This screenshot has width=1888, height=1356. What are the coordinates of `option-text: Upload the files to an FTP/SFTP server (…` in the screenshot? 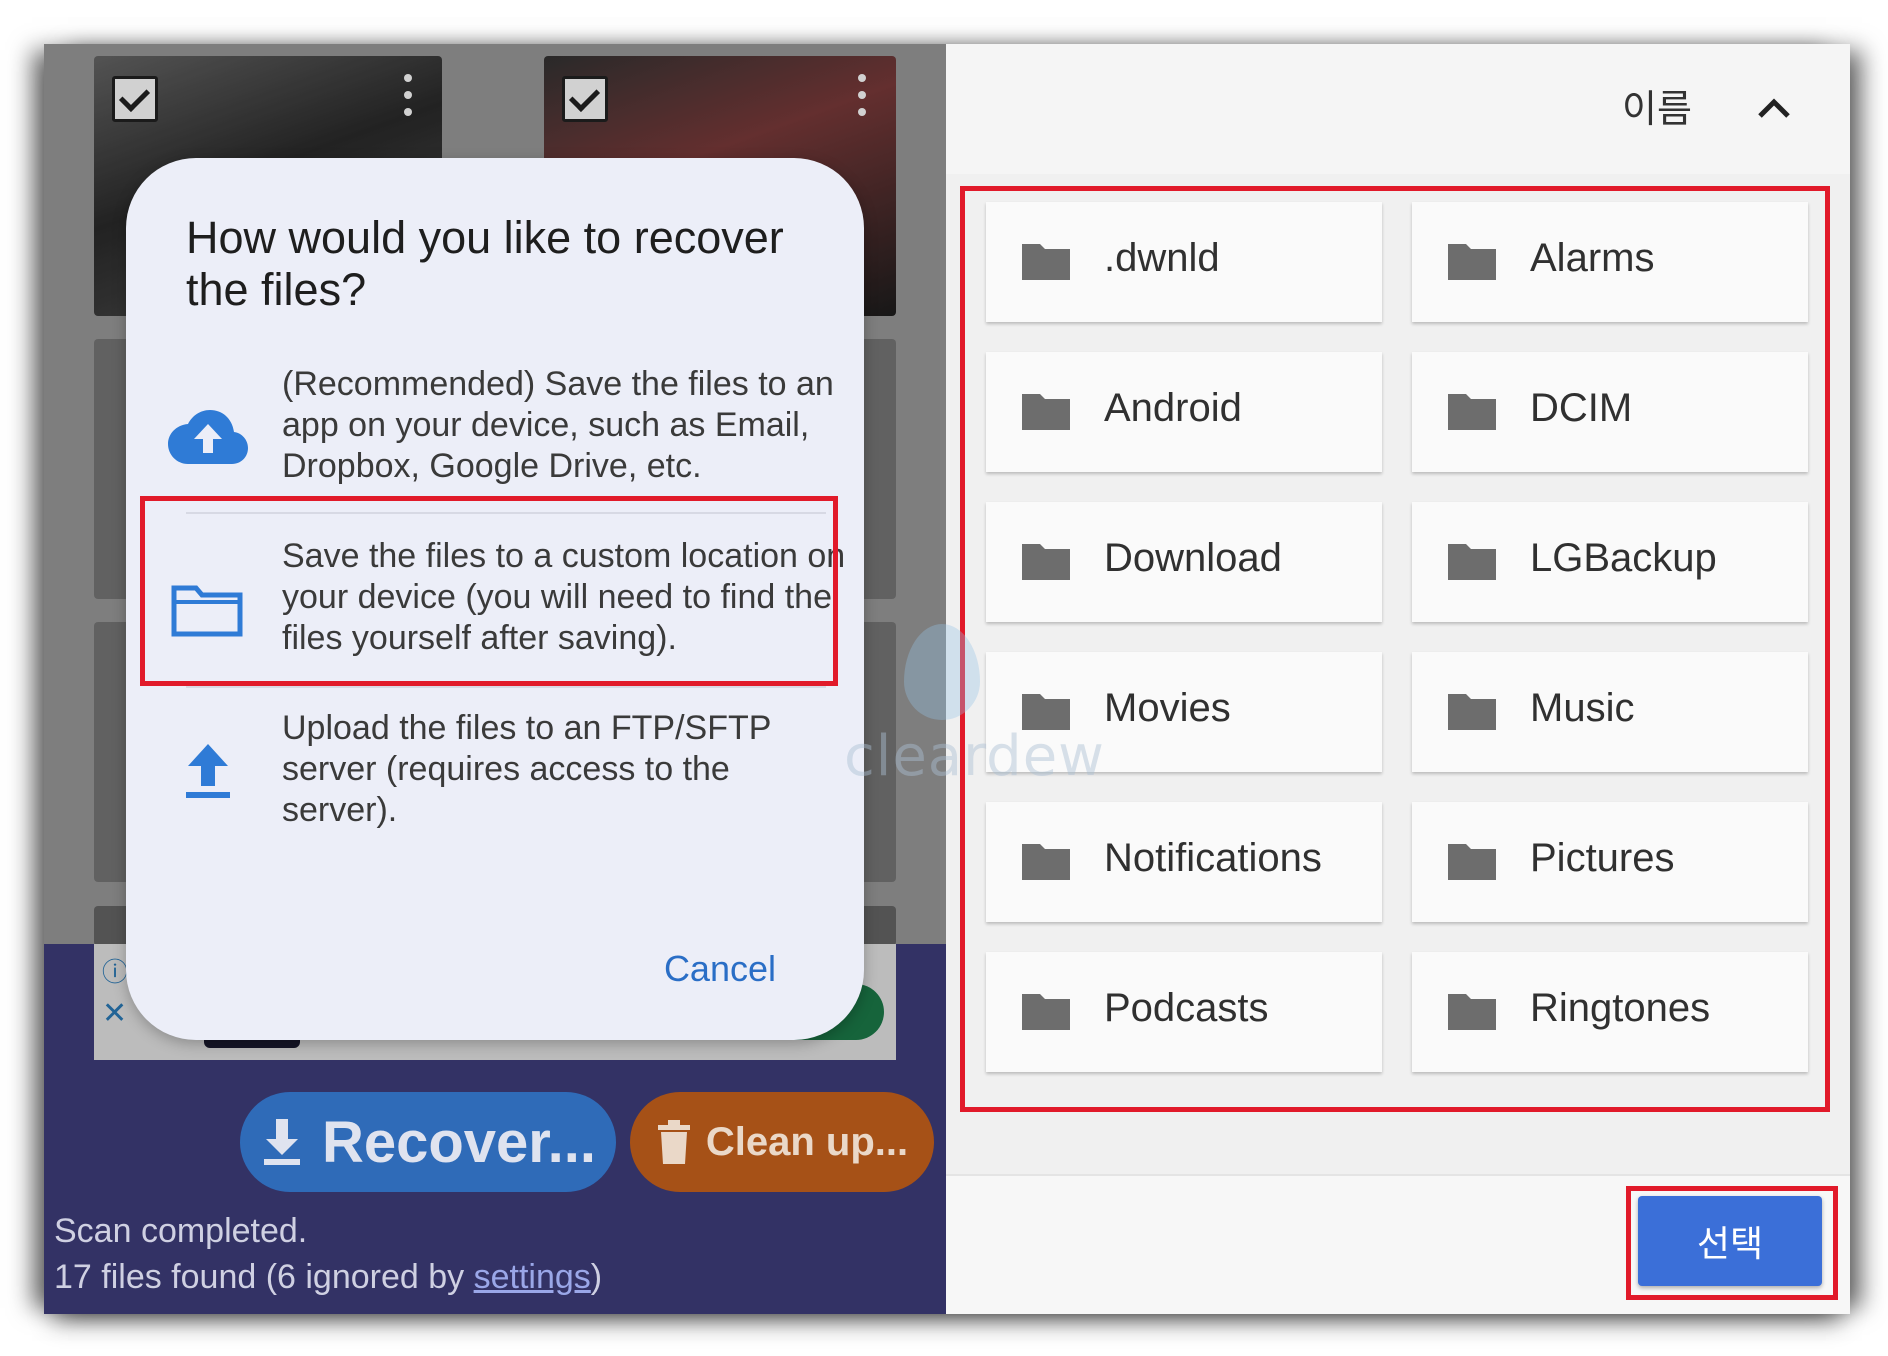 It's located at (526, 769).